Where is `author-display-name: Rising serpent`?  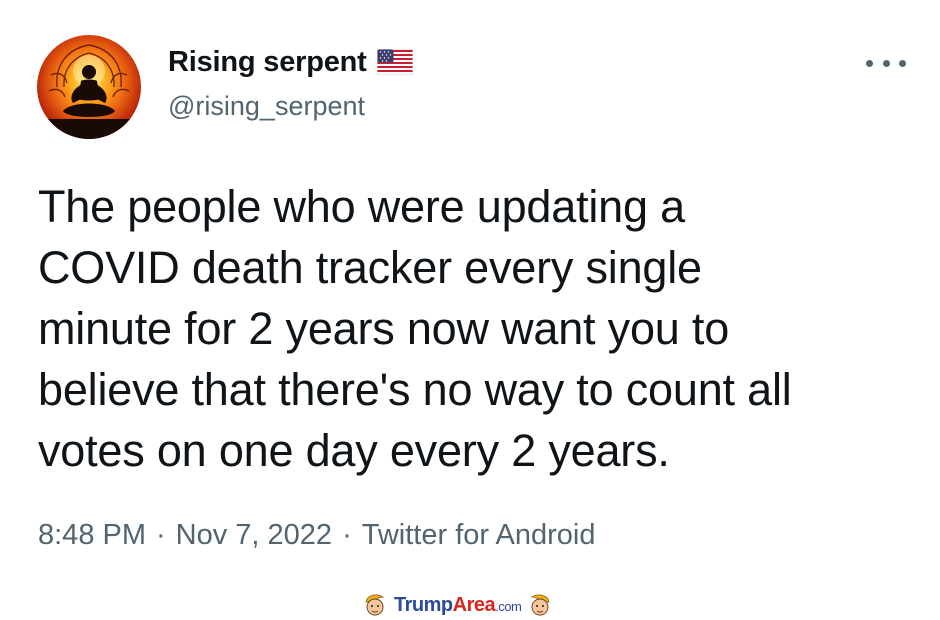
author-display-name: Rising serpent is located at coordinates (267, 62).